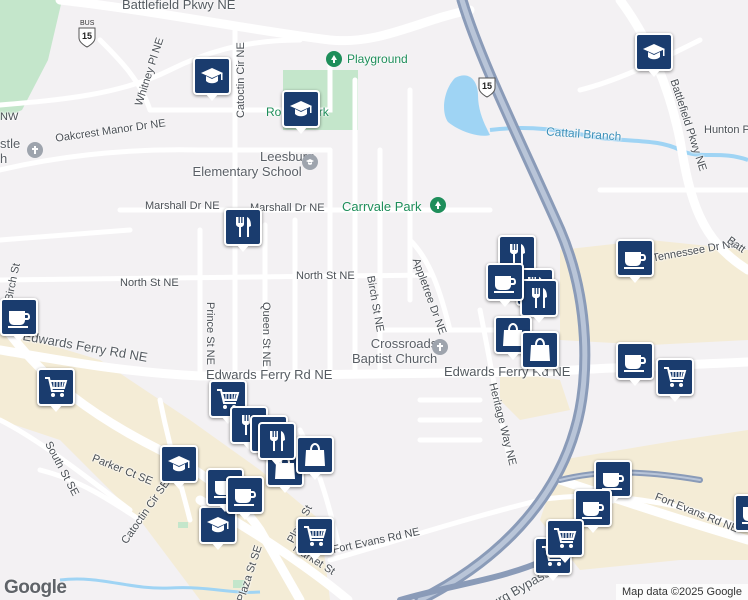 This screenshot has height=600, width=748. Describe the element at coordinates (4, 158) in the screenshot. I see `castle-line2: h` at that location.